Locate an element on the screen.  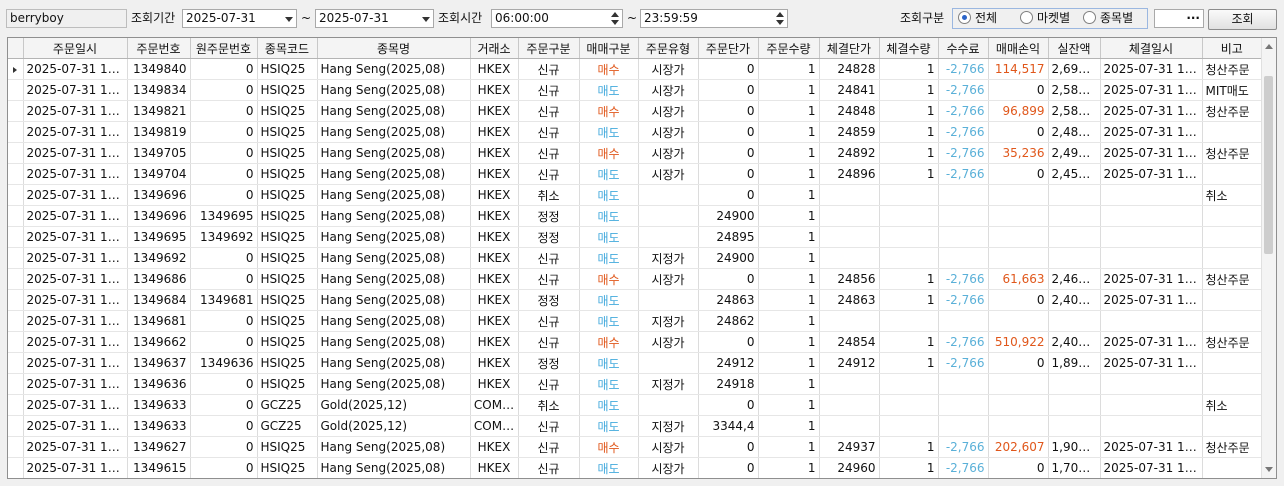
row-indicator is located at coordinates (16, 132).